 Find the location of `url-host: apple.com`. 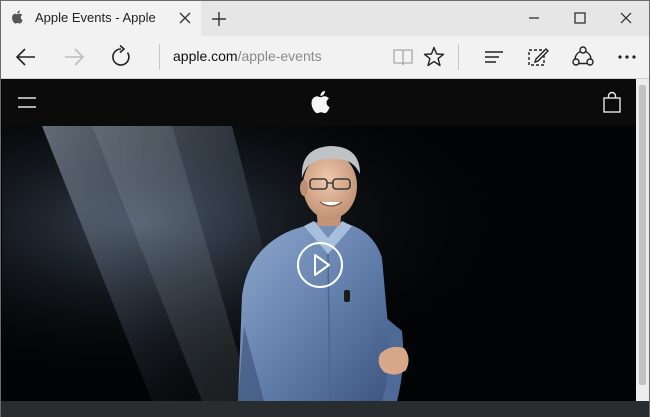

url-host: apple.com is located at coordinates (205, 56).